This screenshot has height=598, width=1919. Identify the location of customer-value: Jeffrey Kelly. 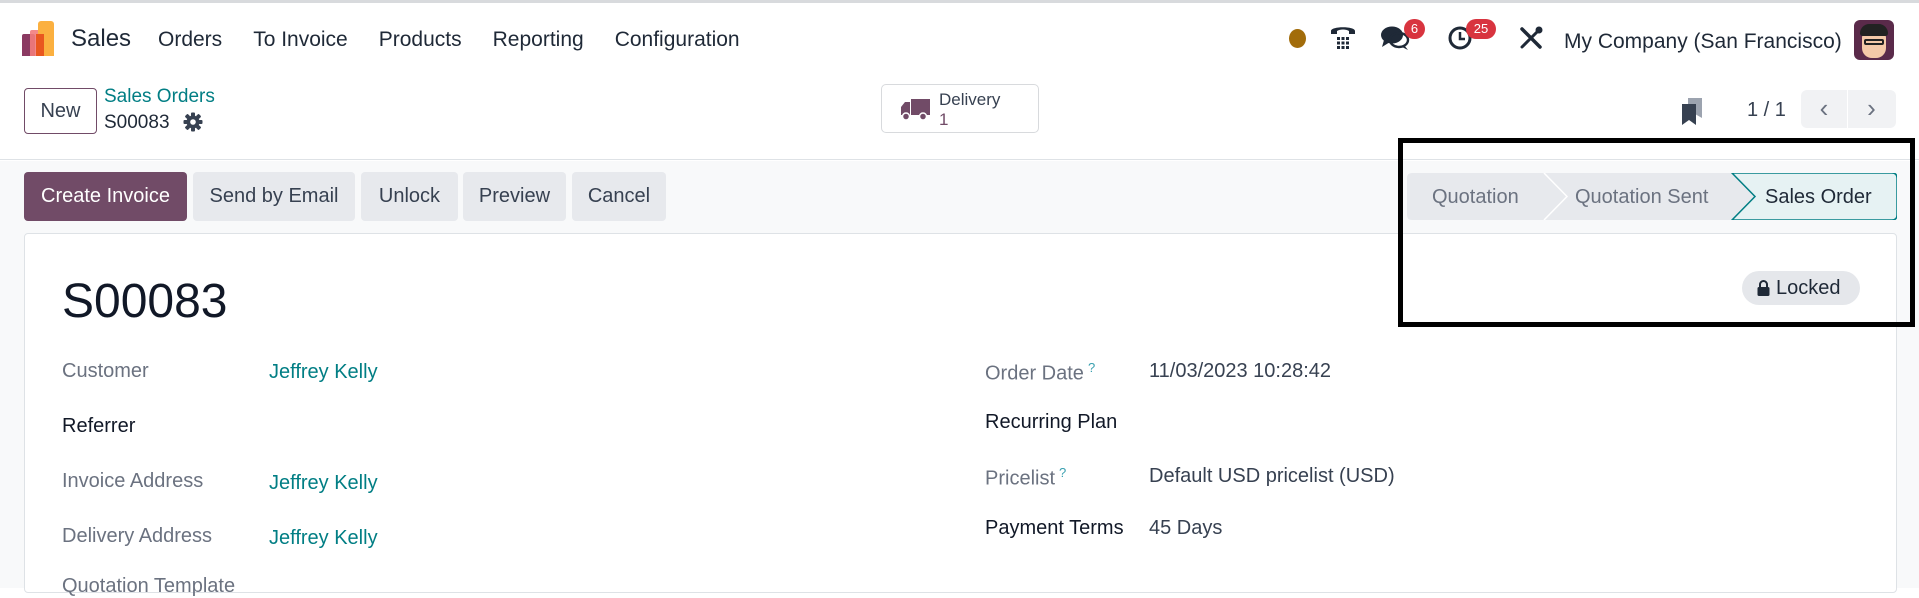
(323, 372).